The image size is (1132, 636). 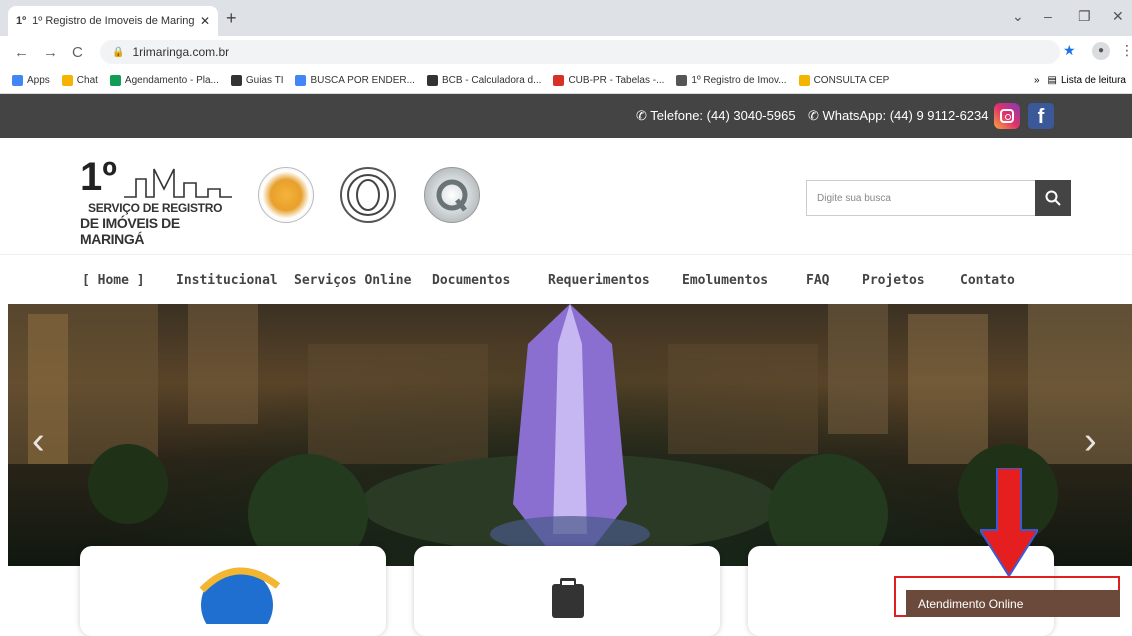 I want to click on maximize-icon: ❐, so click(x=1084, y=16).